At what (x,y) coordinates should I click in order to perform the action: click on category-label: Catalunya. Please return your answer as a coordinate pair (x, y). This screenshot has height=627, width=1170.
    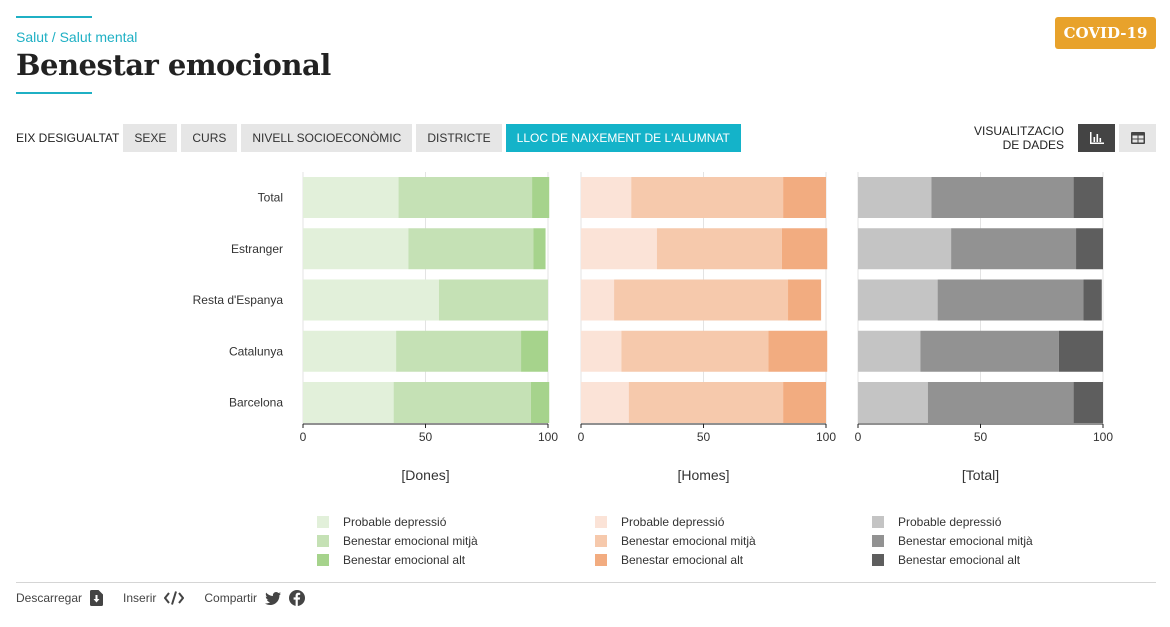
    Looking at the image, I should click on (256, 351).